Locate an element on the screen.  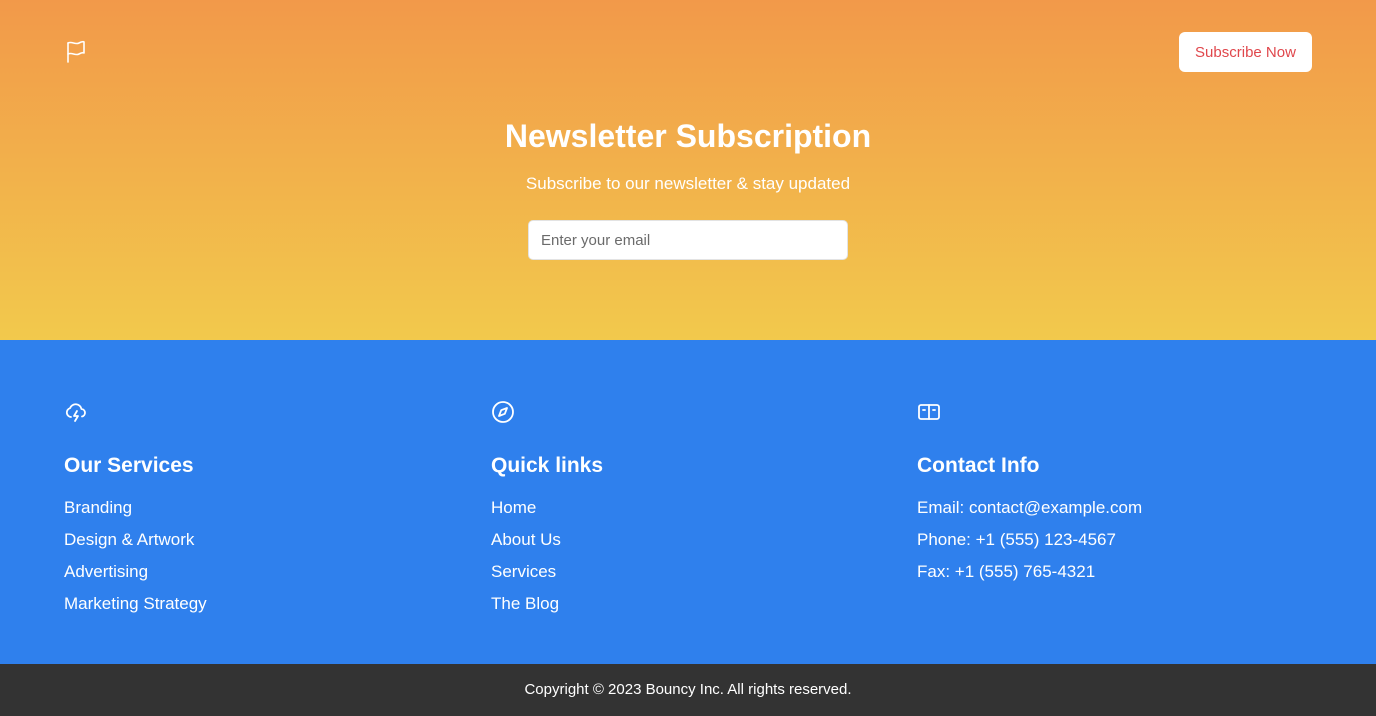
subscribe-now-button: Subscribe Now is located at coordinates (1245, 52).